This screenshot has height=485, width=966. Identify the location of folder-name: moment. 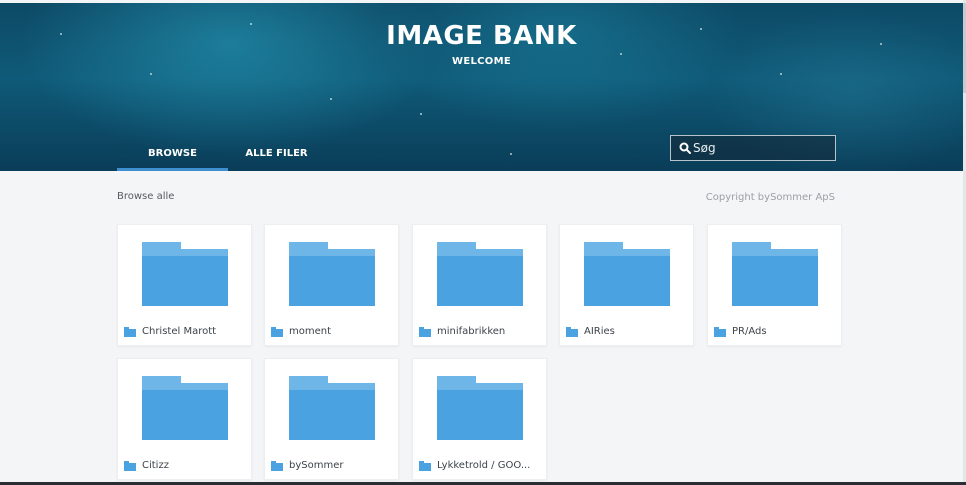
(310, 331).